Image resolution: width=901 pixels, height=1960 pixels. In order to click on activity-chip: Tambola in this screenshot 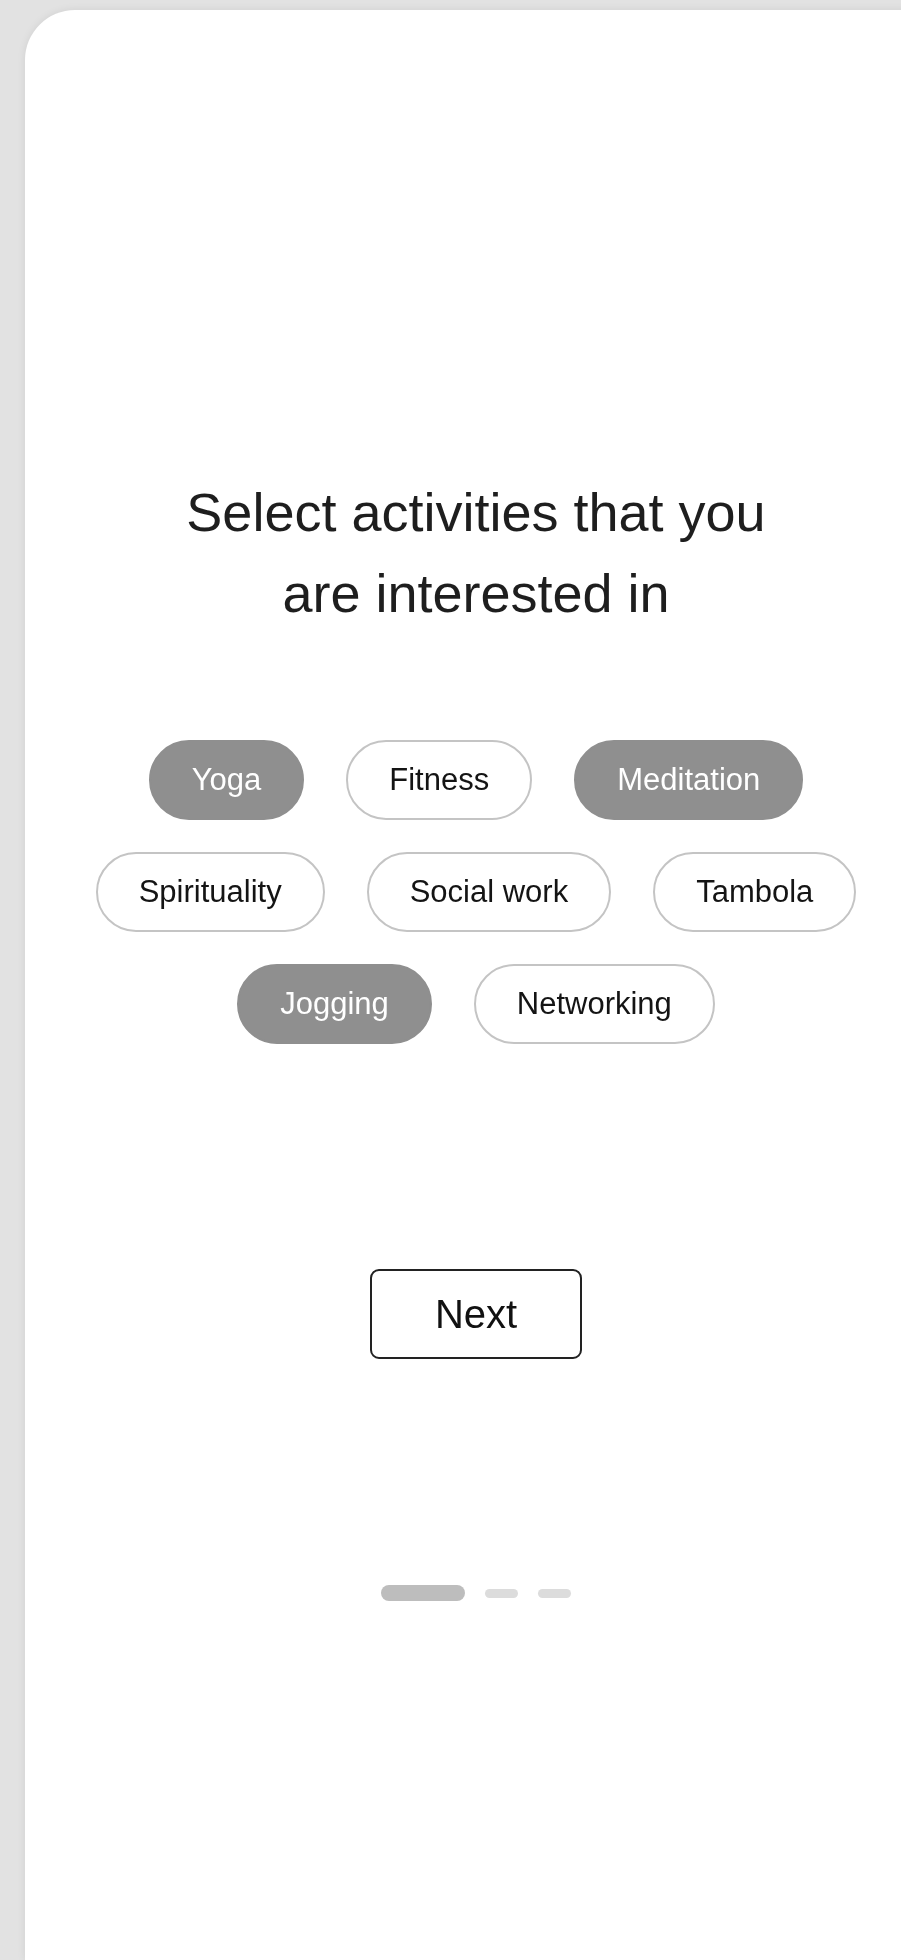, I will do `click(755, 892)`.